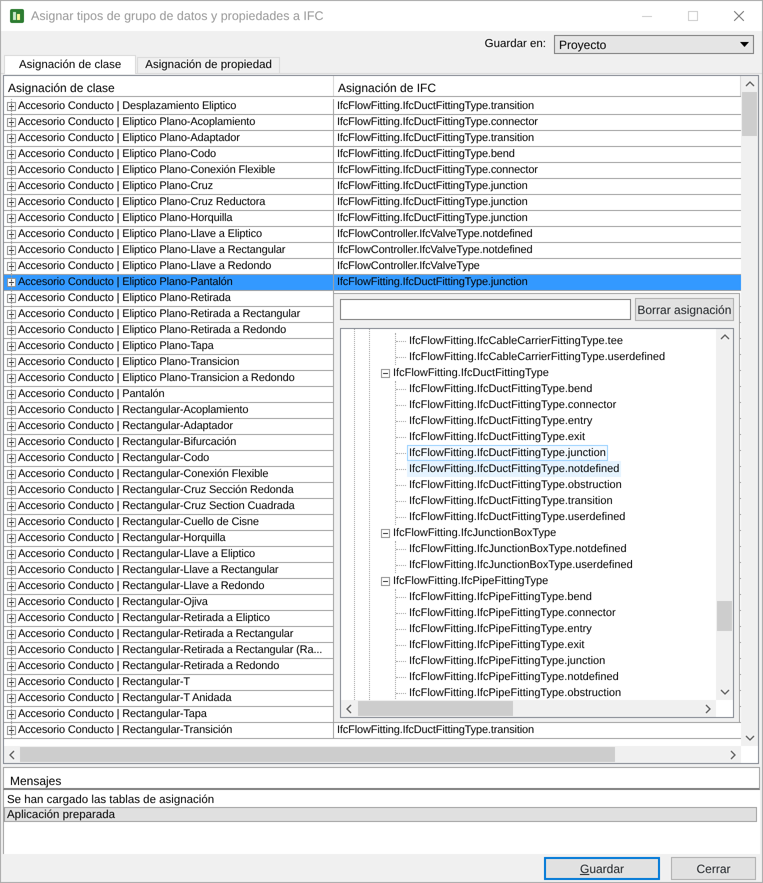 Image resolution: width=763 pixels, height=883 pixels. What do you see at coordinates (434, 250) in the screenshot?
I see `table-cell: IfcFlowController.IfcValveType.notdefined` at bounding box center [434, 250].